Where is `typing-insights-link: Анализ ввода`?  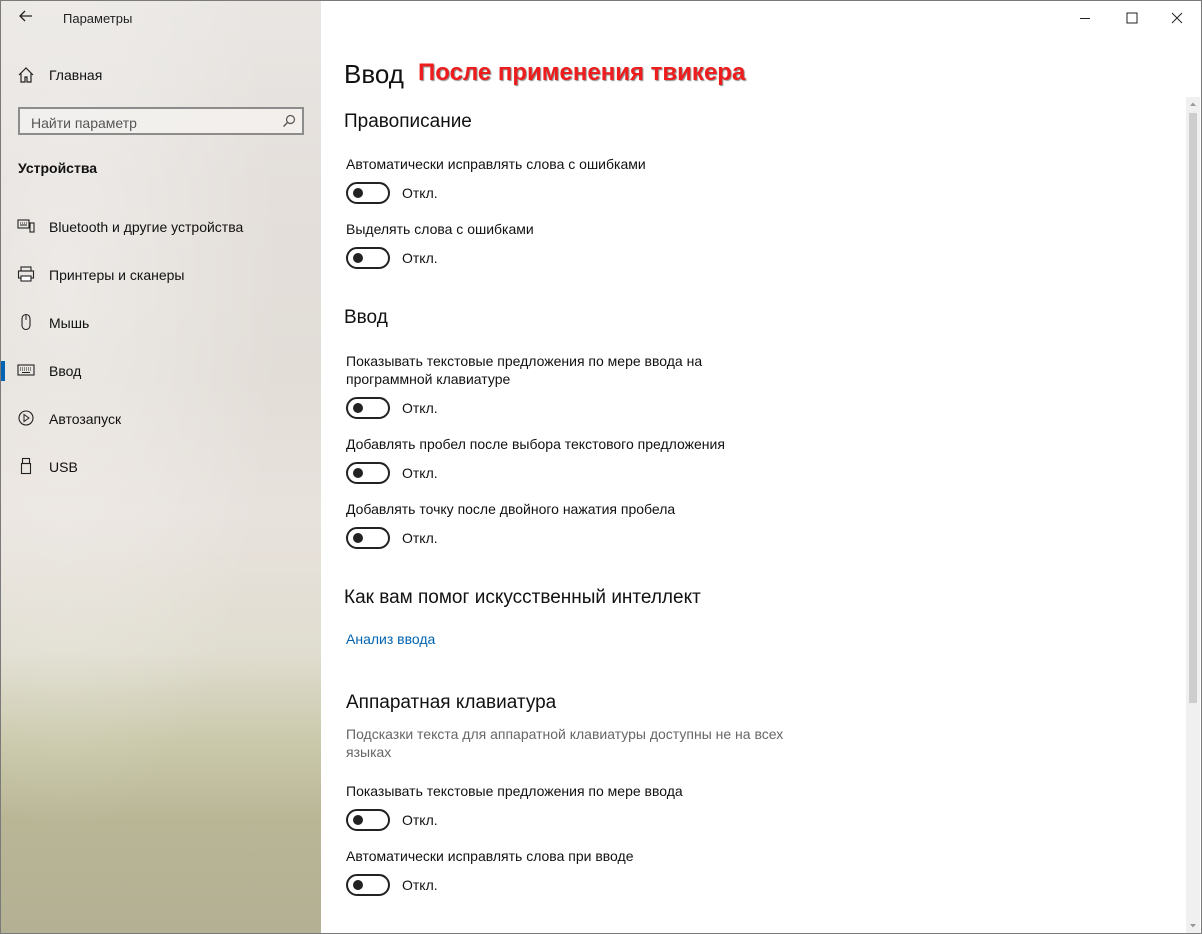
typing-insights-link: Анализ ввода is located at coordinates (390, 639).